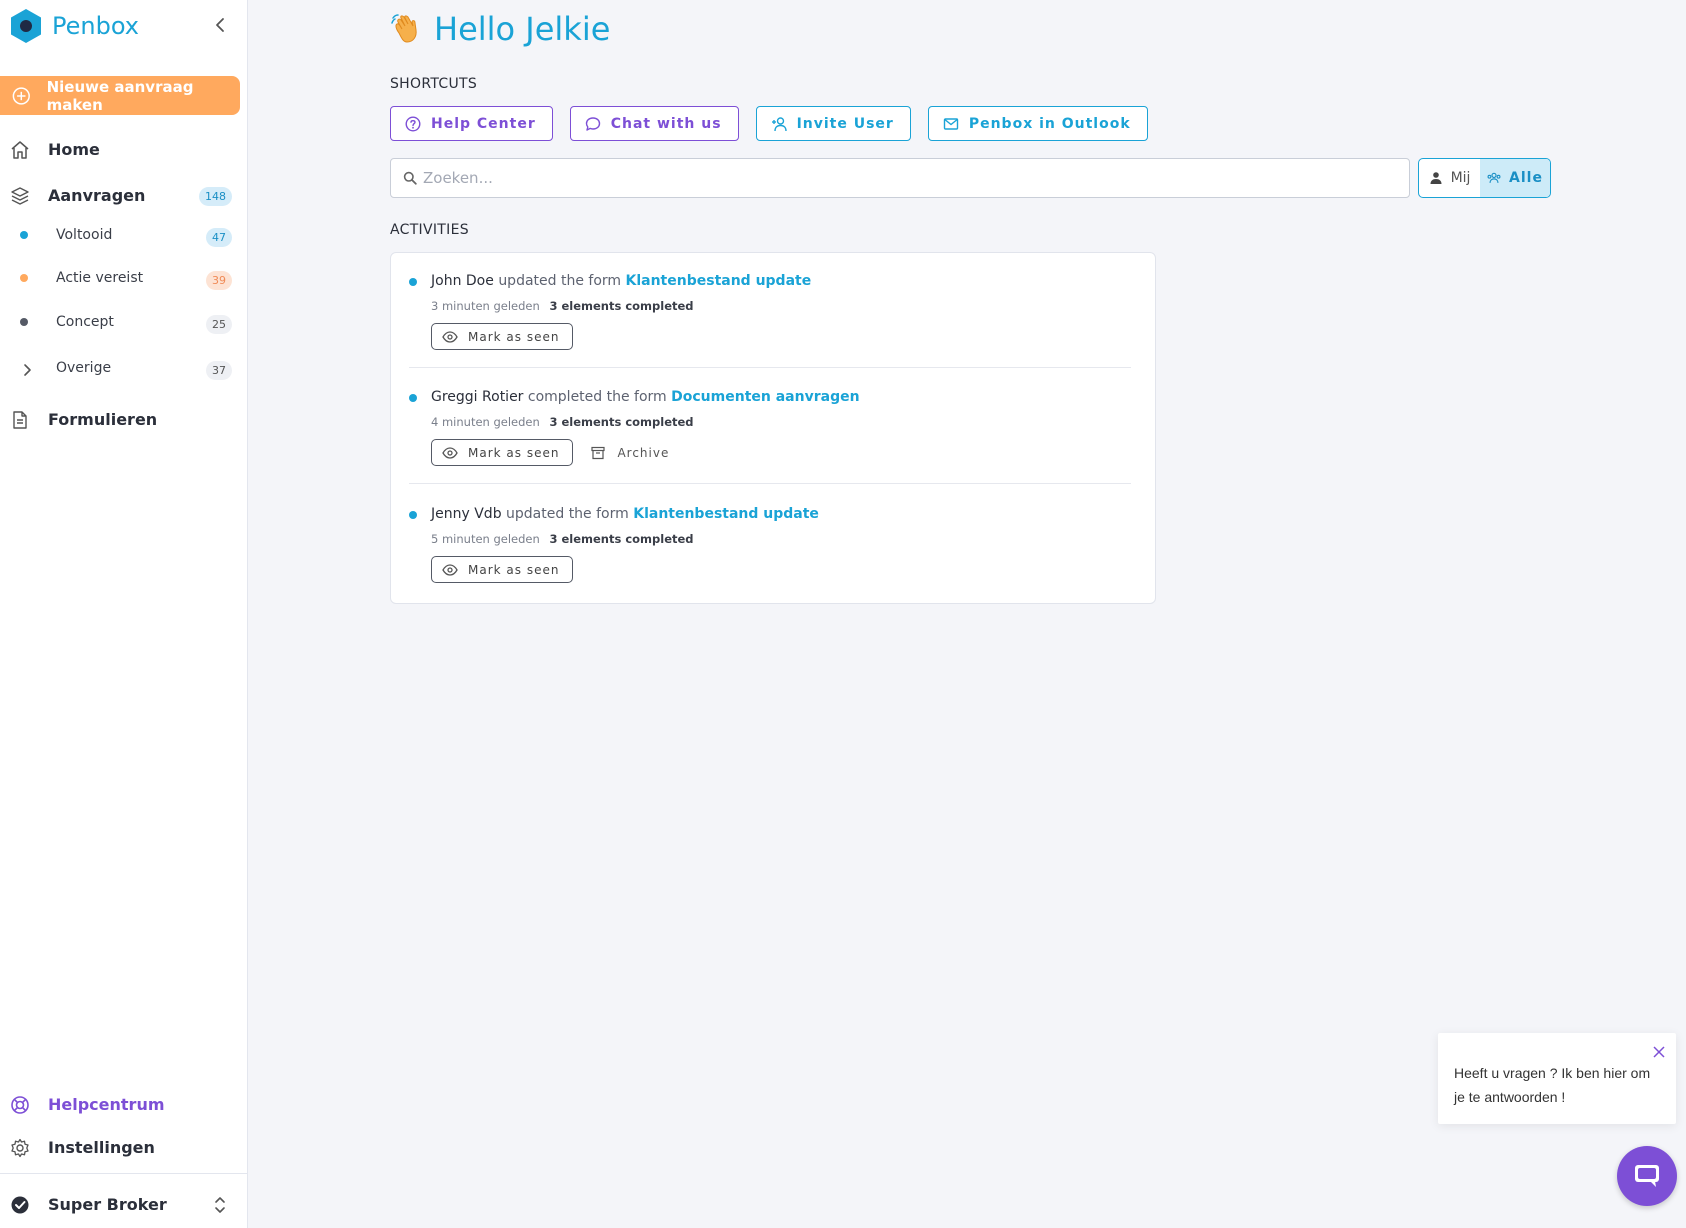  I want to click on filter-all-option: Alle, so click(1515, 178).